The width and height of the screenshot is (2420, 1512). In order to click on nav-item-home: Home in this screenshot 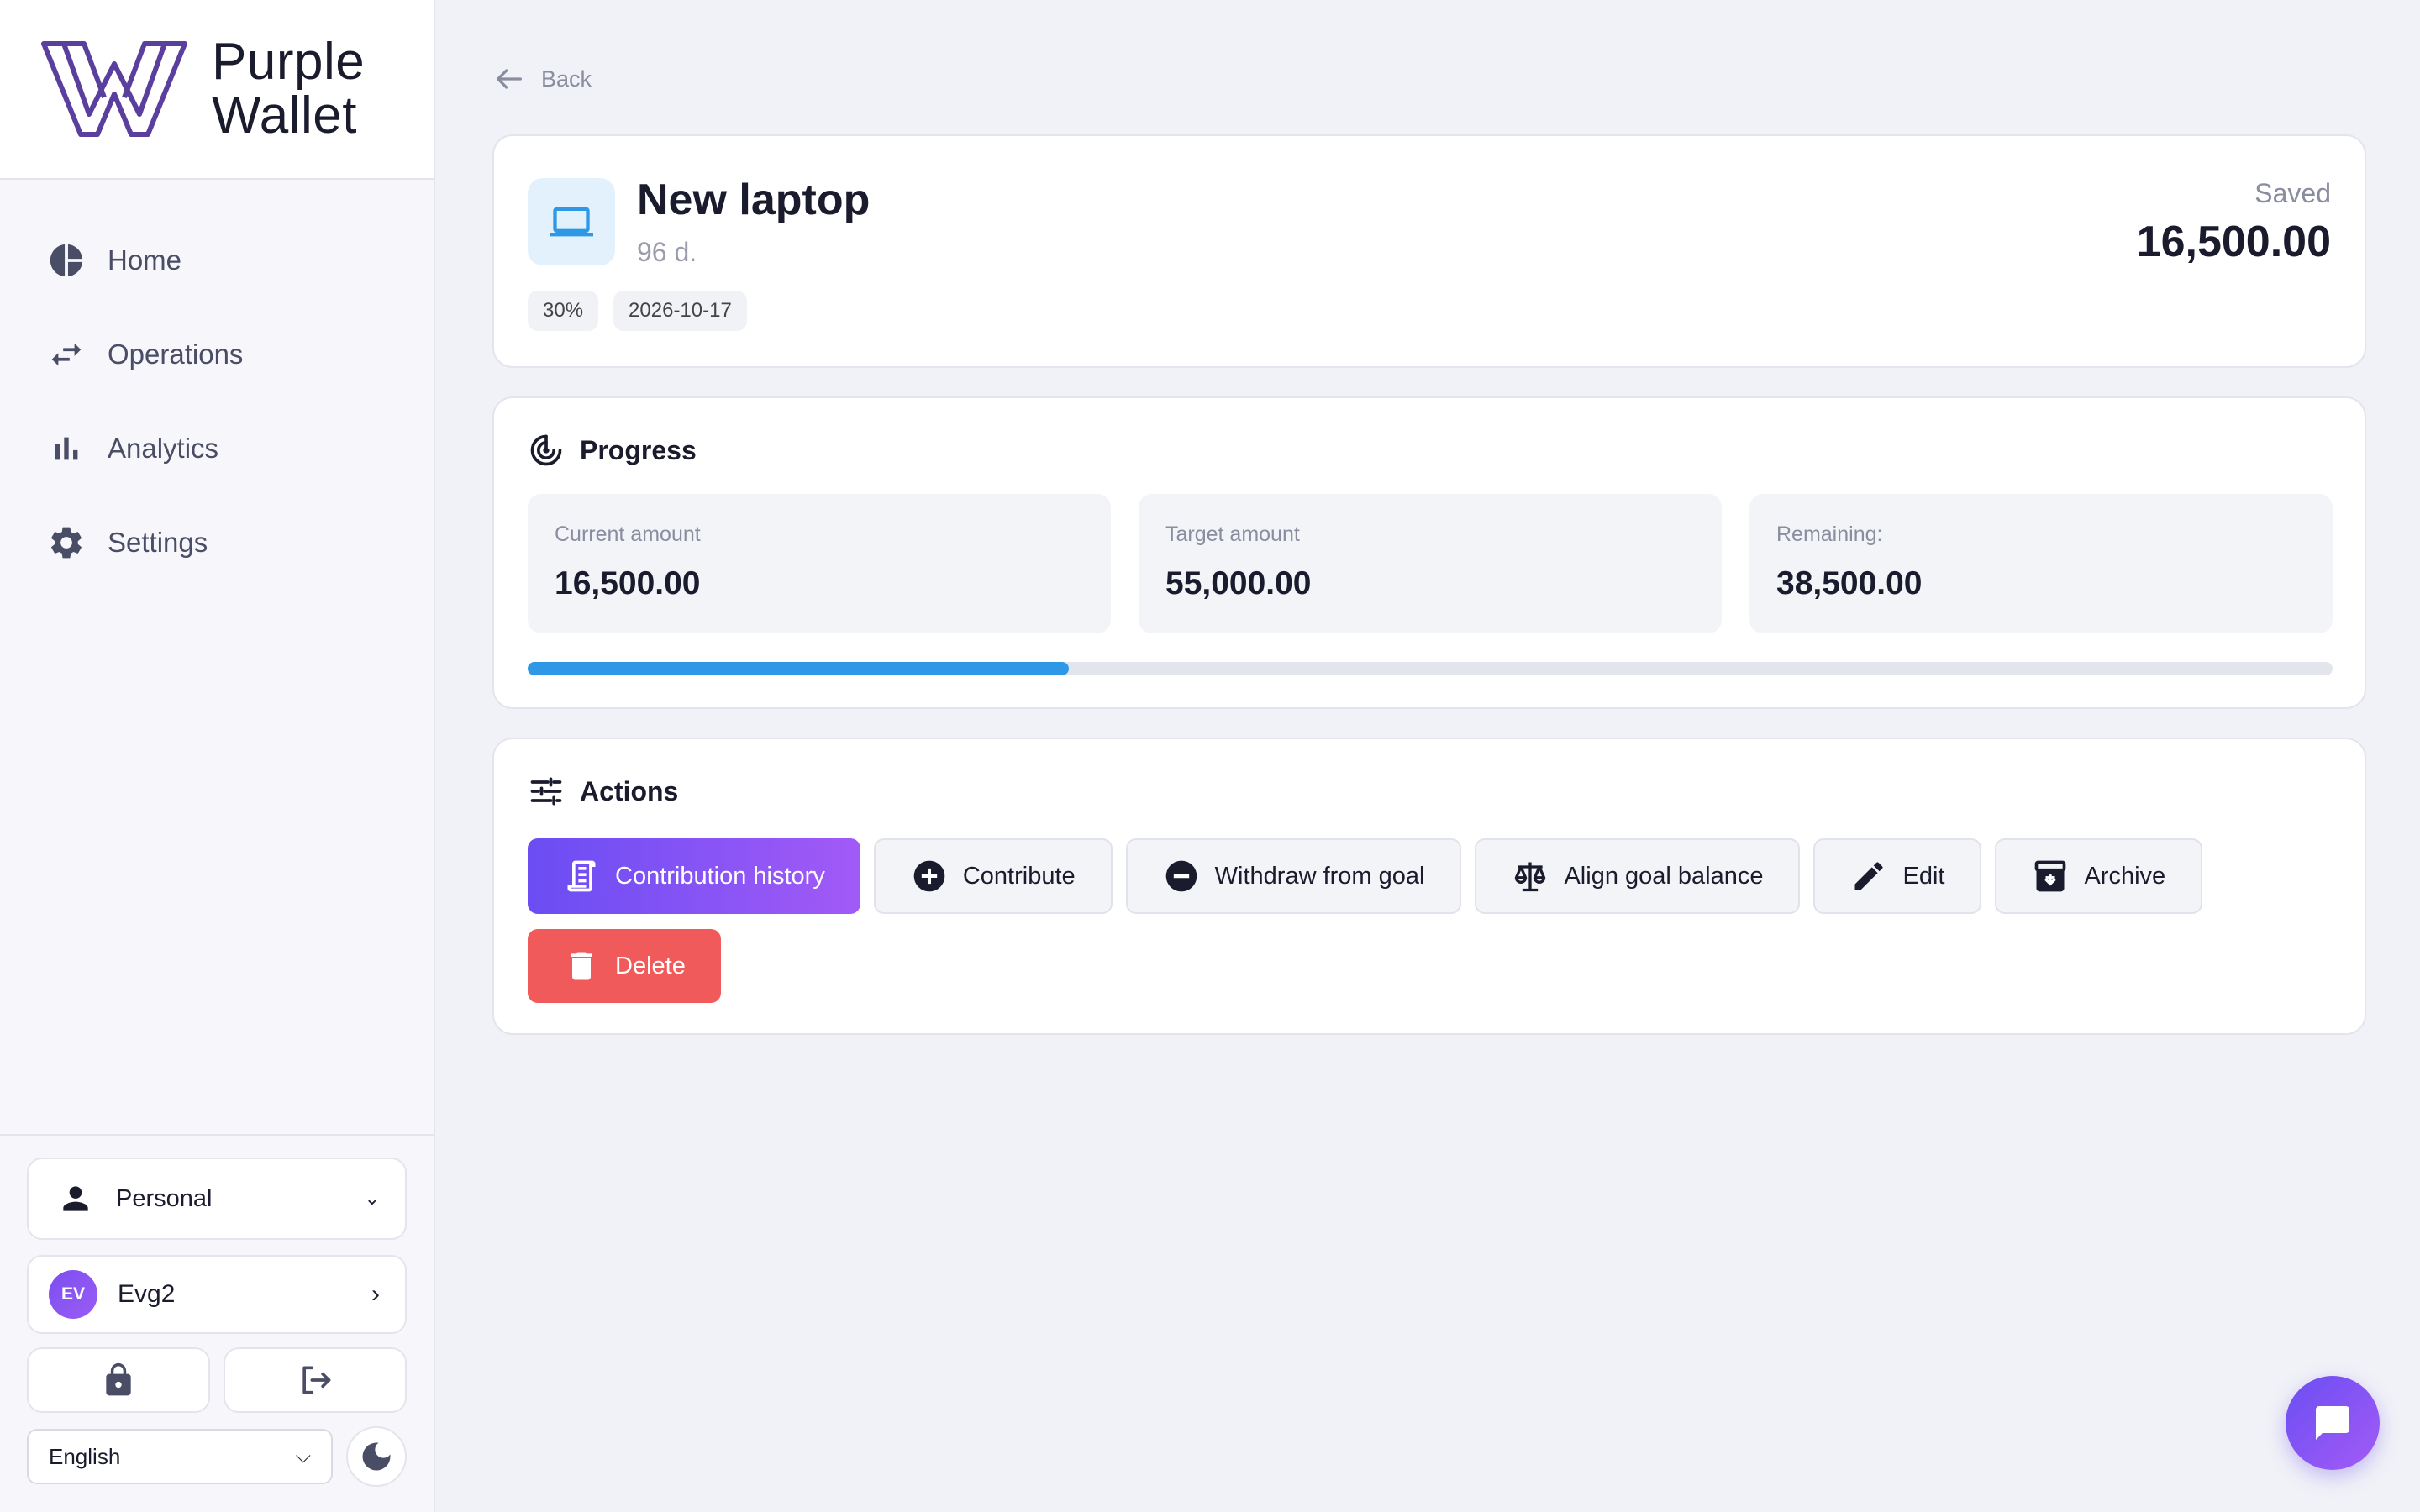, I will do `click(217, 260)`.